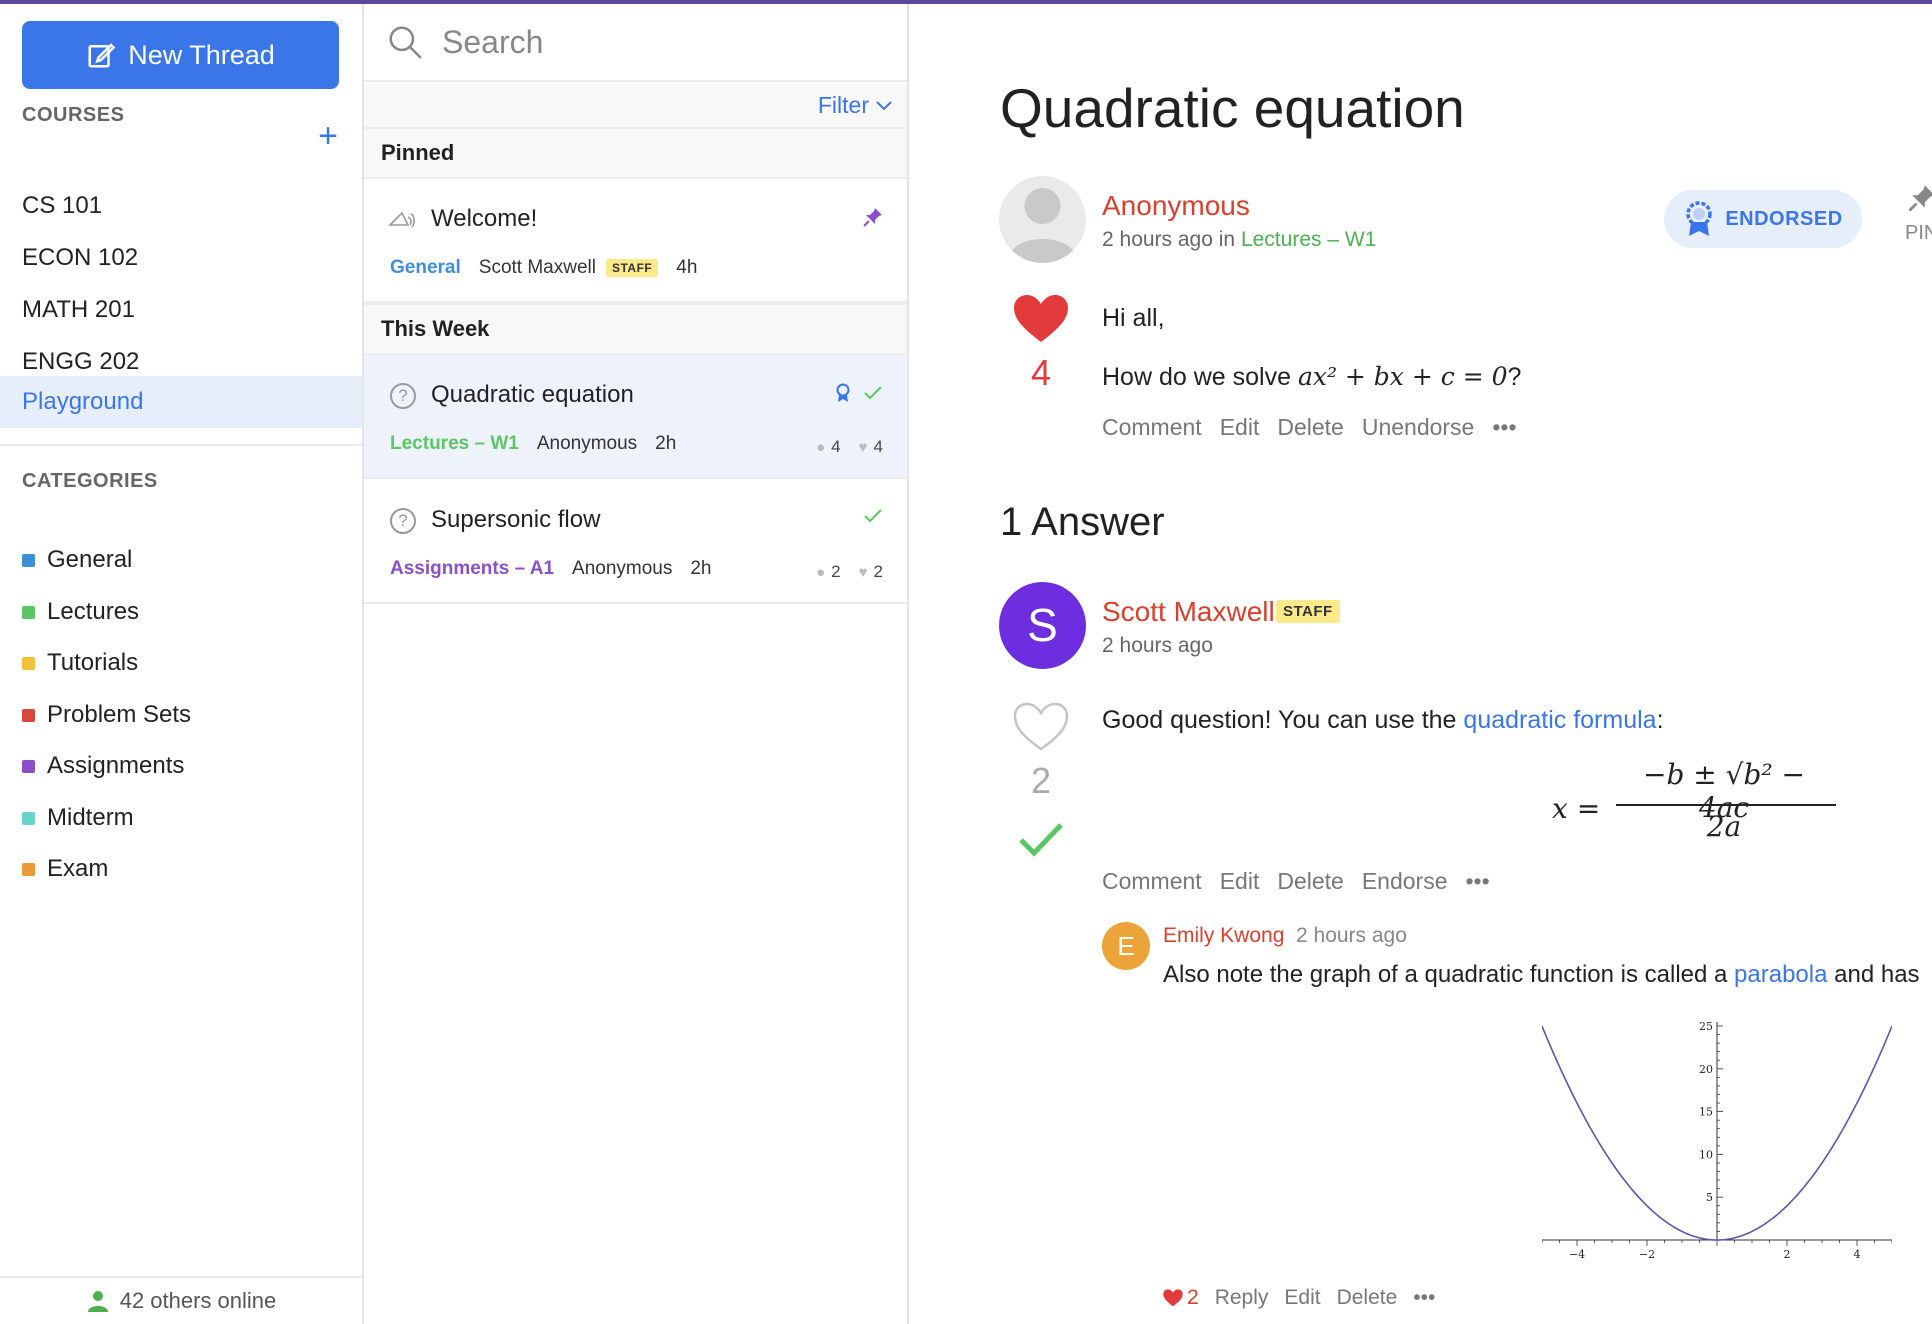  What do you see at coordinates (551, 569) in the screenshot?
I see `thread-meta: Assignments – A1 Anonymous 2h` at bounding box center [551, 569].